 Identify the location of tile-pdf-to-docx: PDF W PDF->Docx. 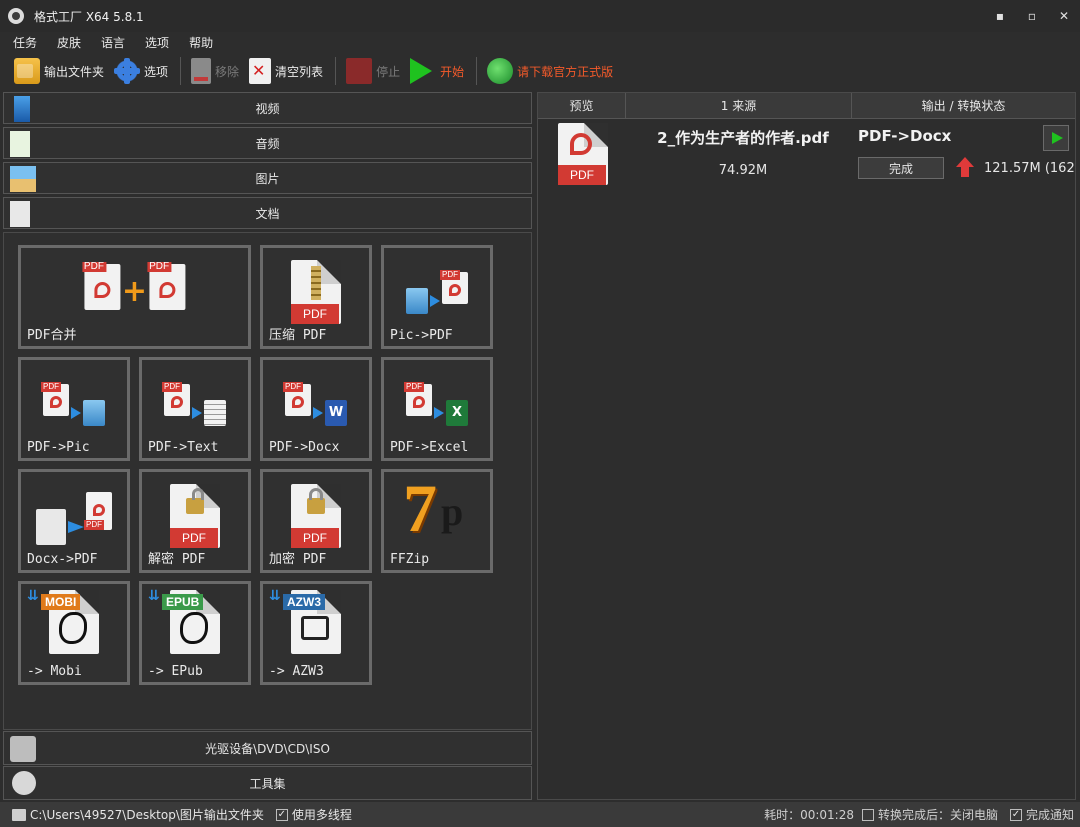
(316, 409).